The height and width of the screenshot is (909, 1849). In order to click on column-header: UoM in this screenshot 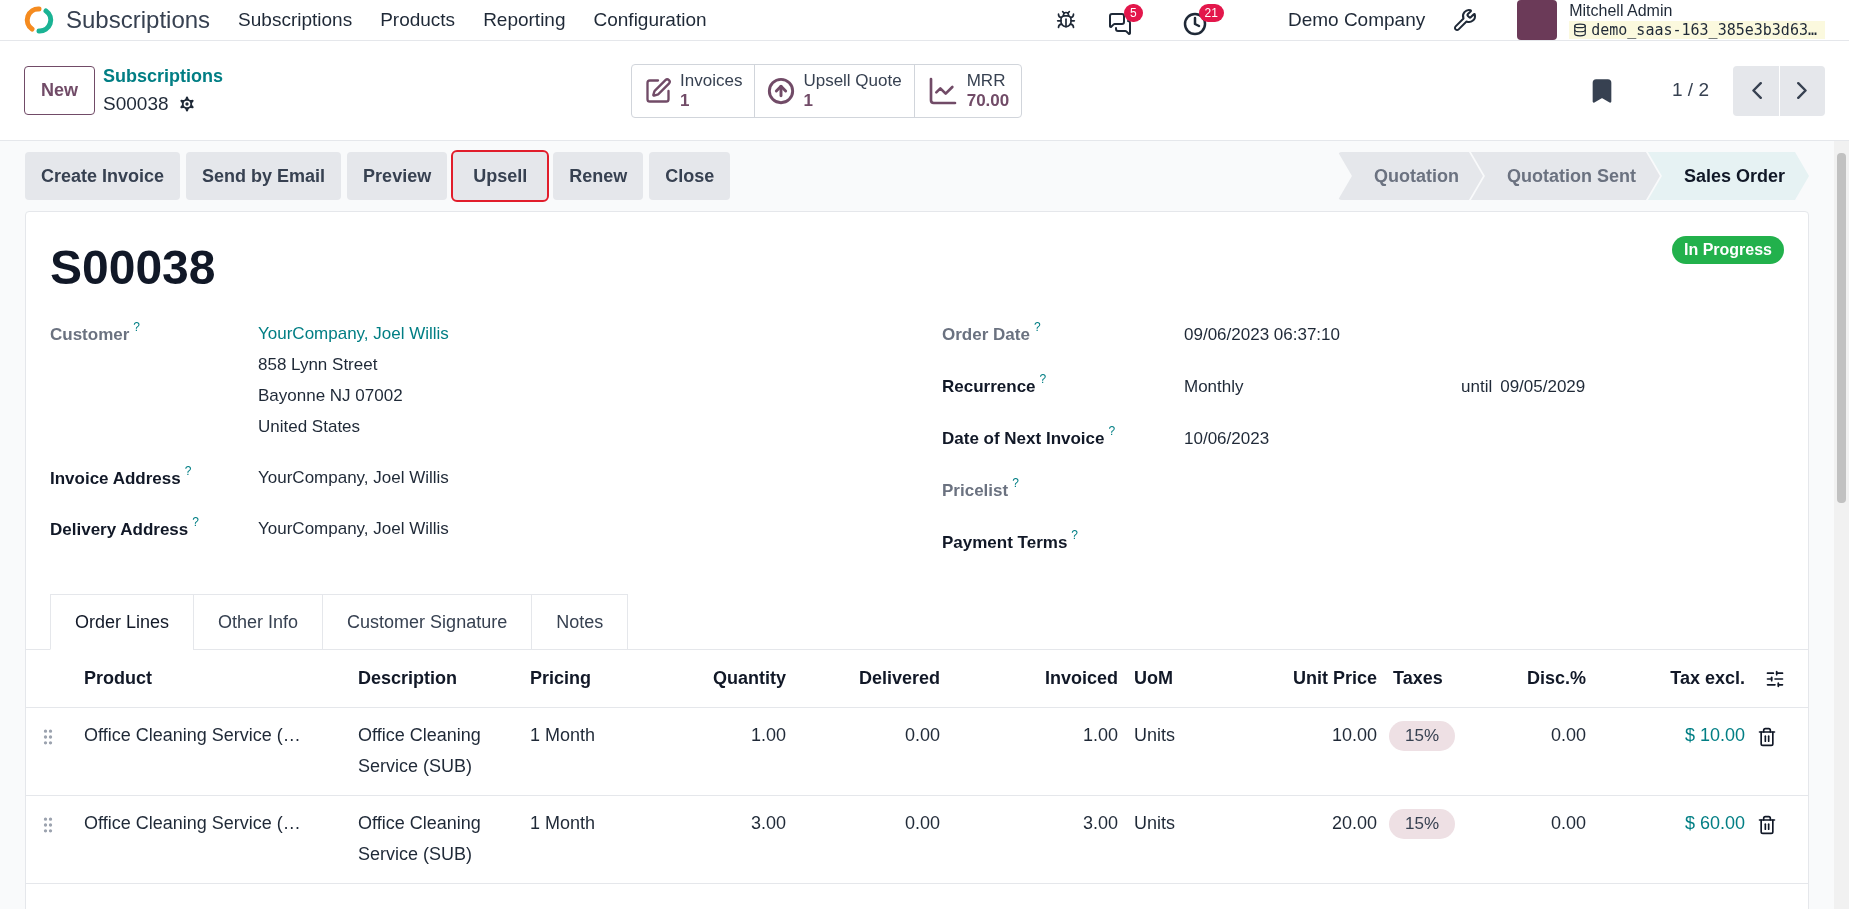, I will do `click(1172, 678)`.